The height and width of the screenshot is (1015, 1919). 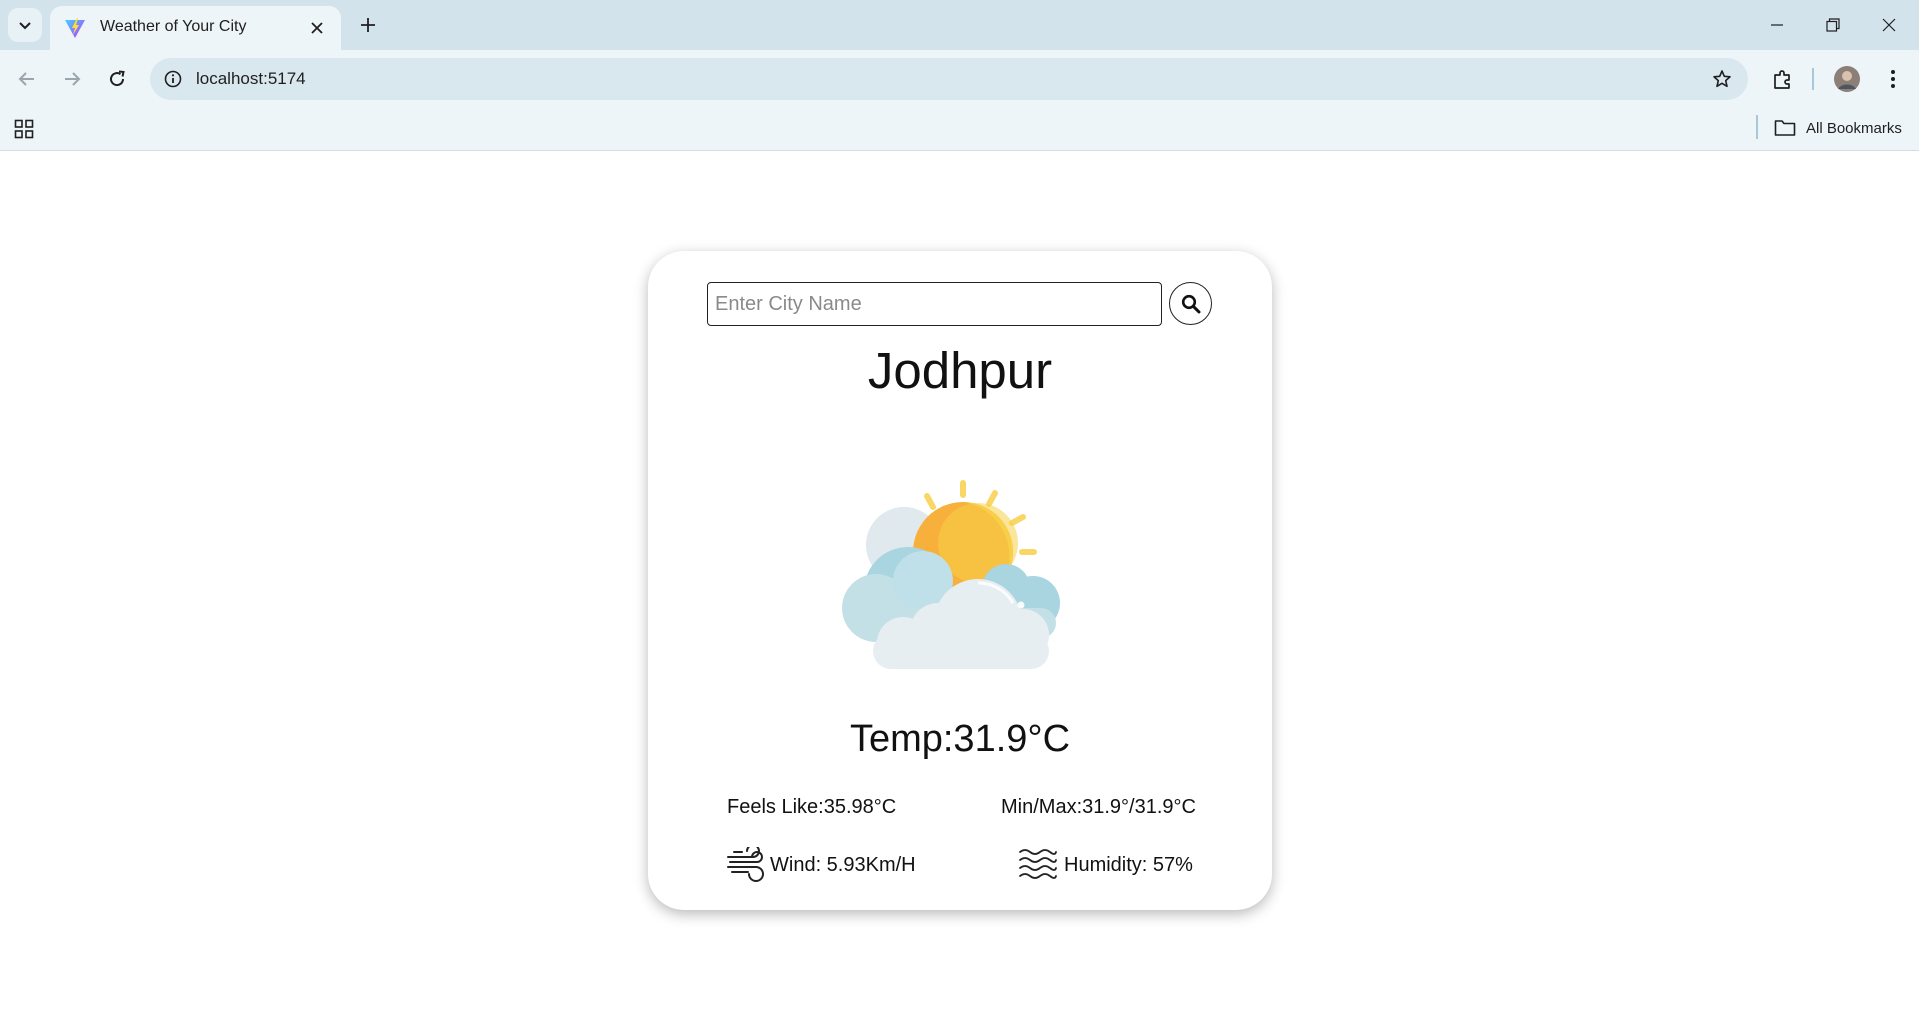 I want to click on plus-icon, so click(x=368, y=25).